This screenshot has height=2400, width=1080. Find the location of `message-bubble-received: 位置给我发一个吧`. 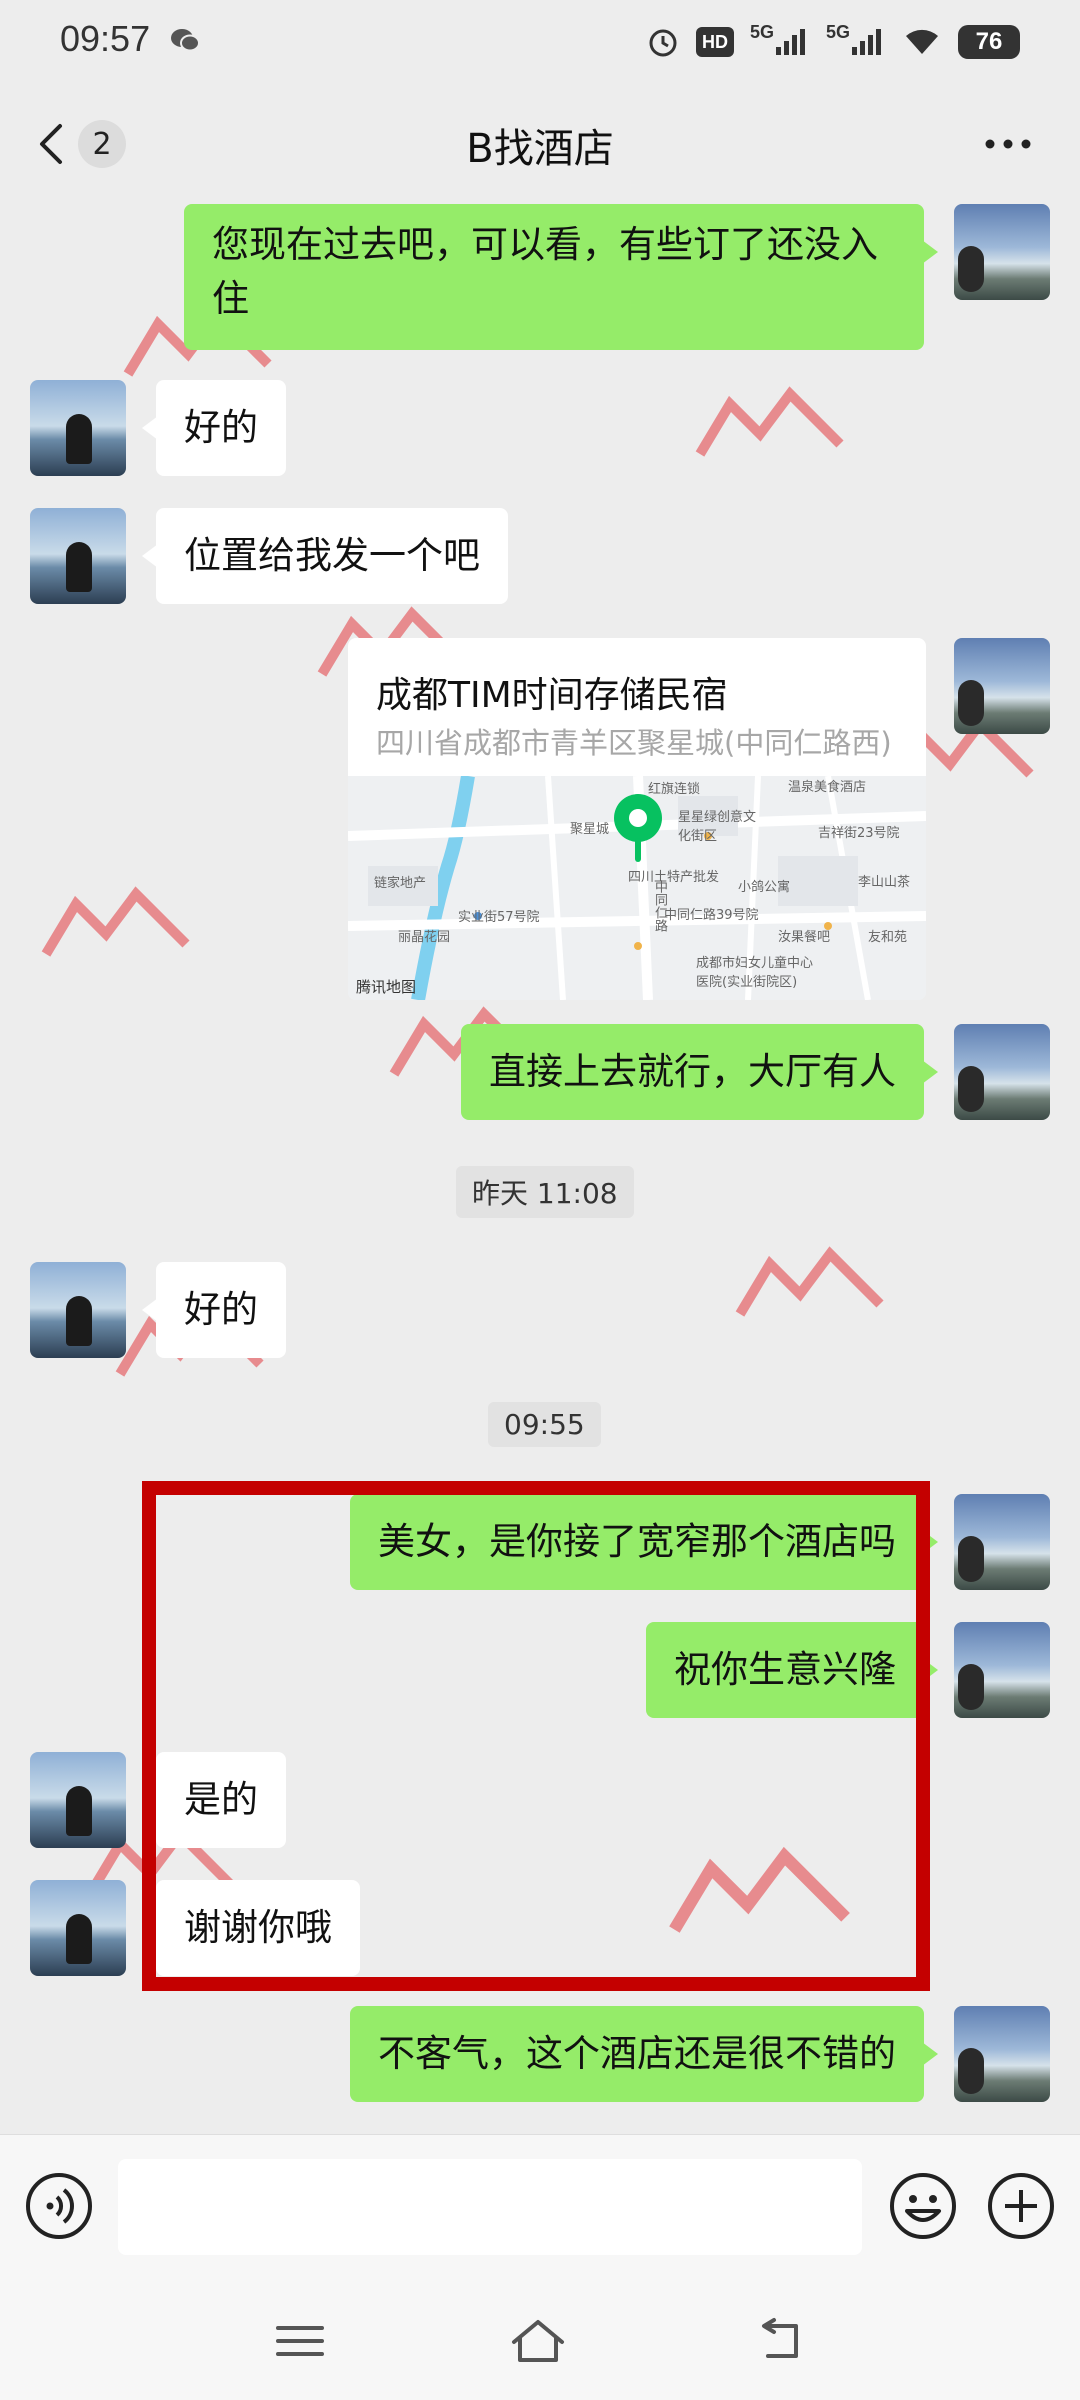

message-bubble-received: 位置给我发一个吧 is located at coordinates (325, 556).